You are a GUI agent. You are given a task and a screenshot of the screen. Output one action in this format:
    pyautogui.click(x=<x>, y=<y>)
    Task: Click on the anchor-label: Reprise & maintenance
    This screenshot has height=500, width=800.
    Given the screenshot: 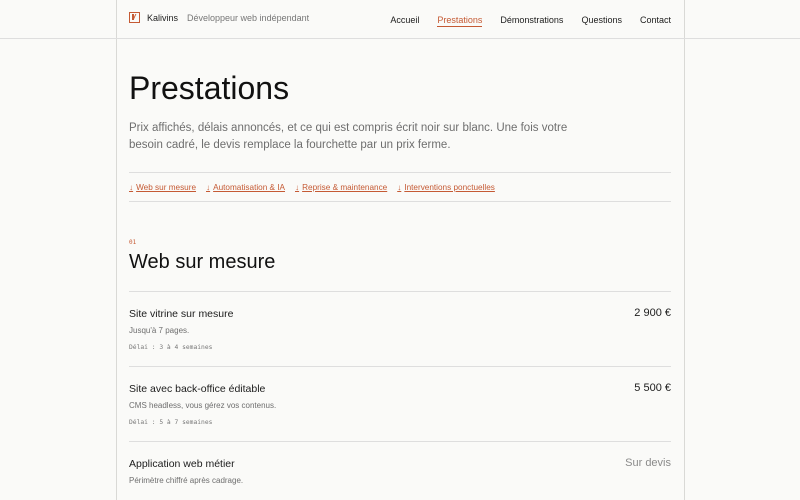 What is the action you would take?
    pyautogui.click(x=345, y=187)
    